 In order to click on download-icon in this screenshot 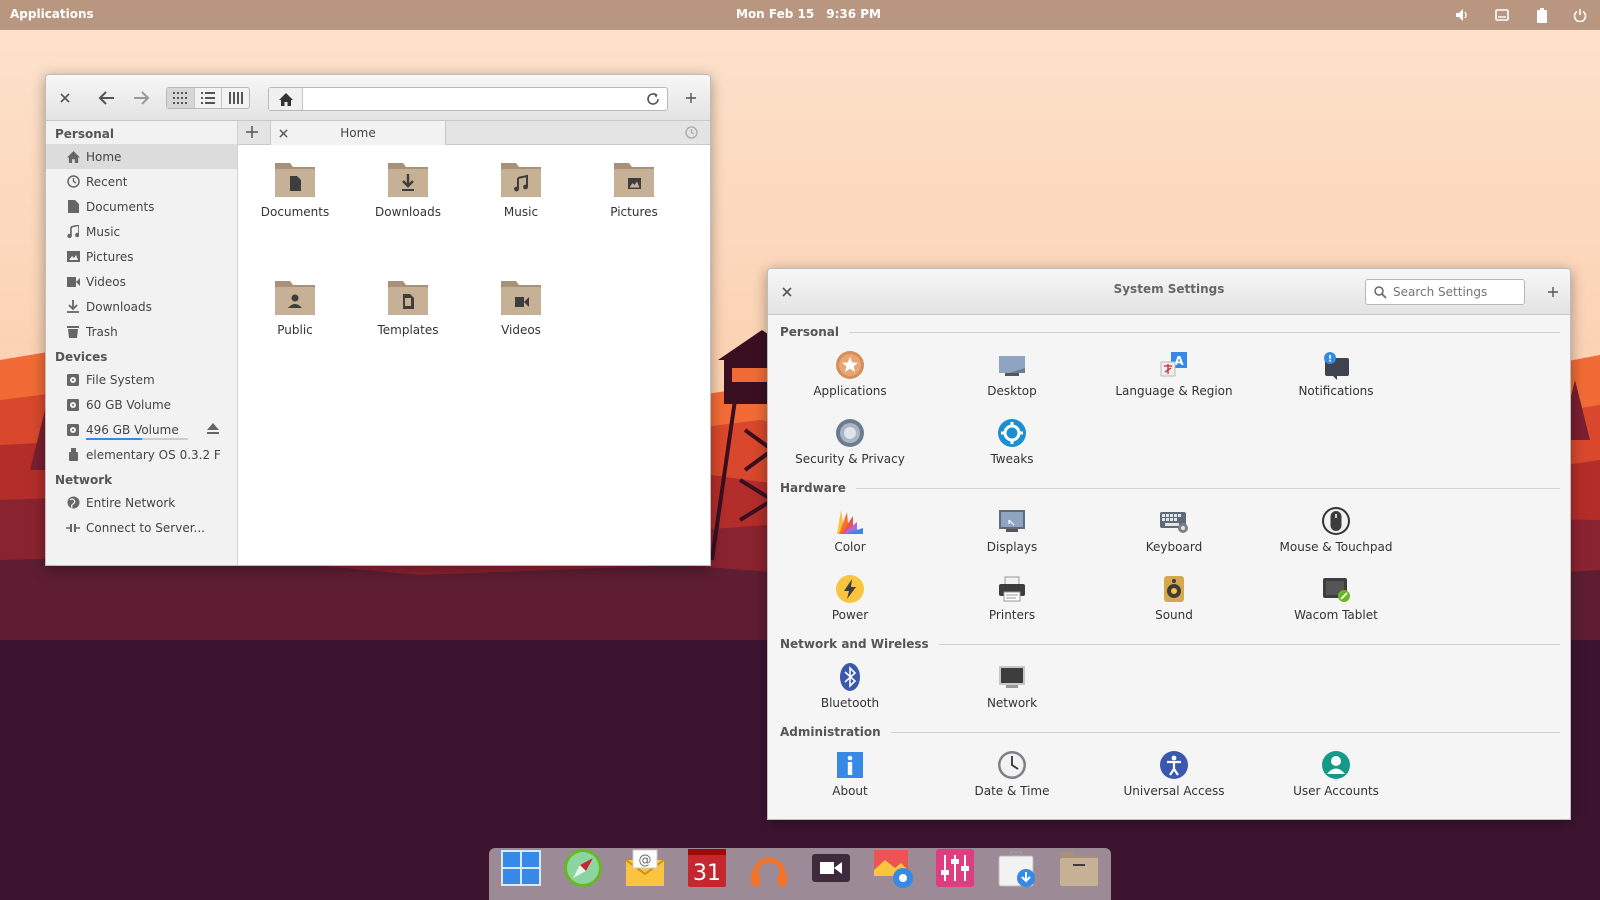, I will do `click(73, 307)`.